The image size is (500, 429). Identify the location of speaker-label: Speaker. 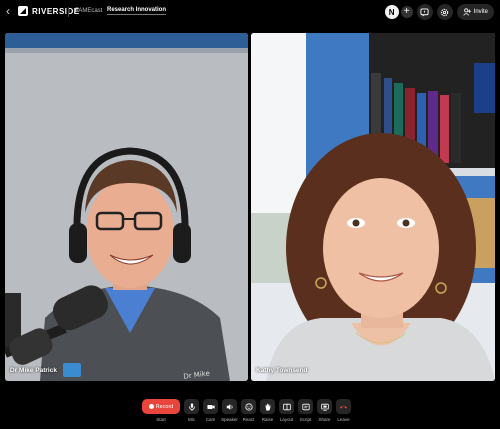
(229, 419).